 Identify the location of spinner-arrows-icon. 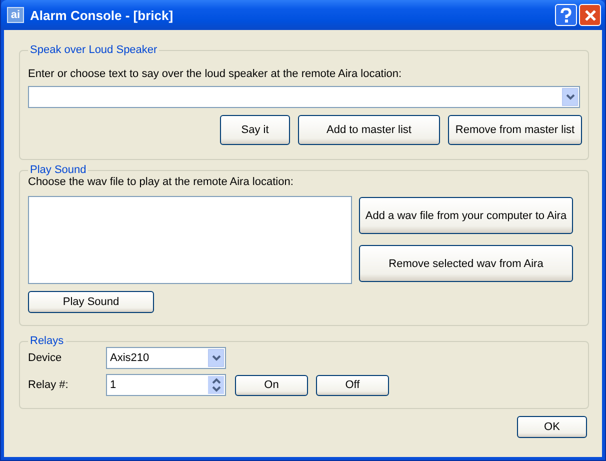
(216, 385).